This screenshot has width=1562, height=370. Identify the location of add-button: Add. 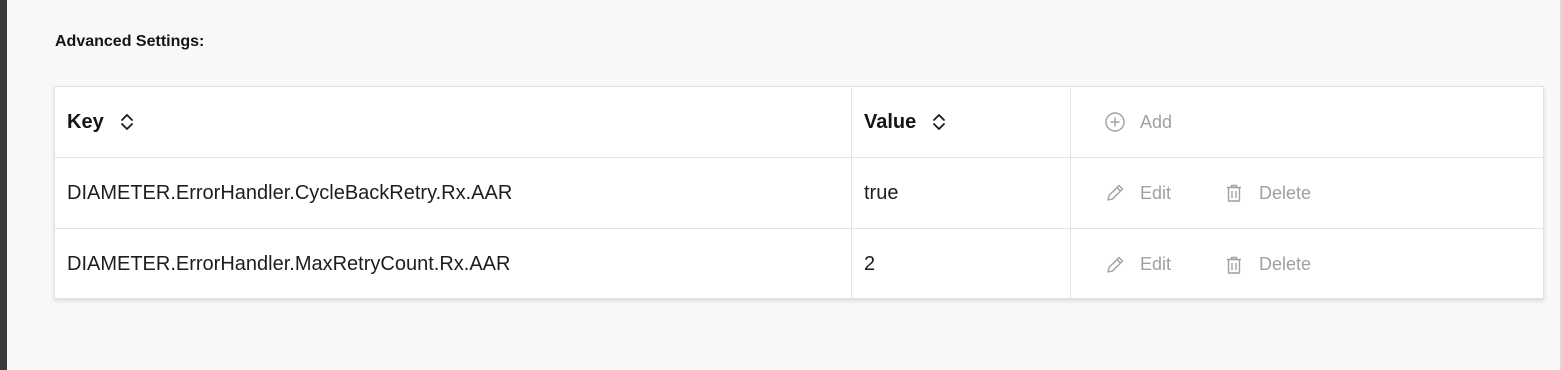
(1138, 122).